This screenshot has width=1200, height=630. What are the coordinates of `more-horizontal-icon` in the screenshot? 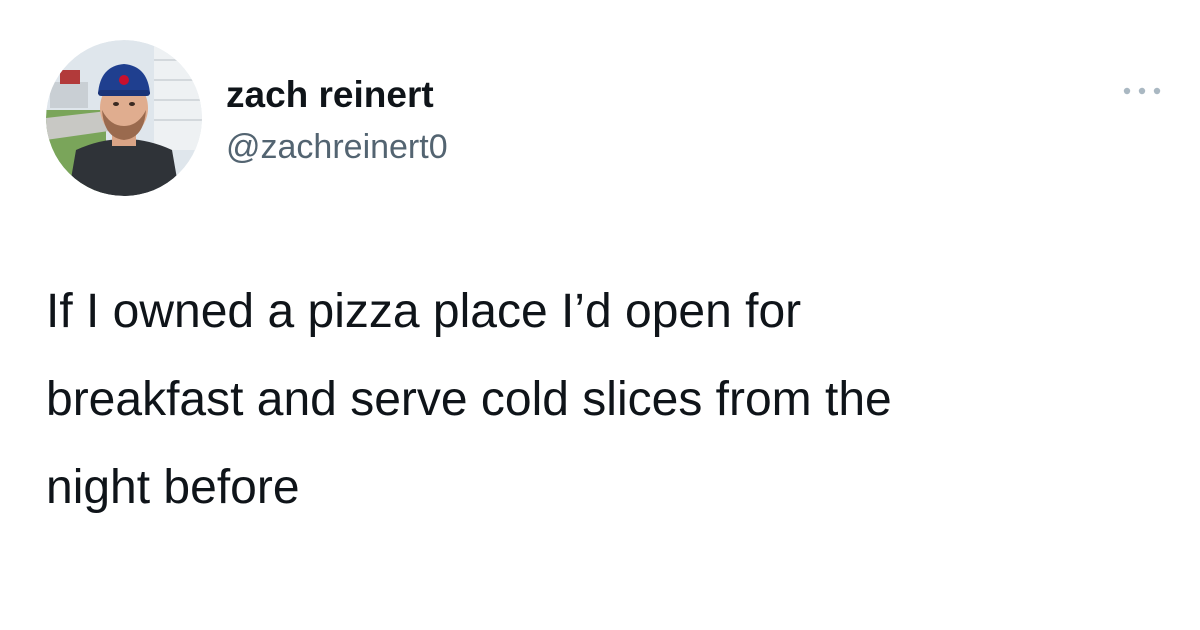 It's located at (1142, 91).